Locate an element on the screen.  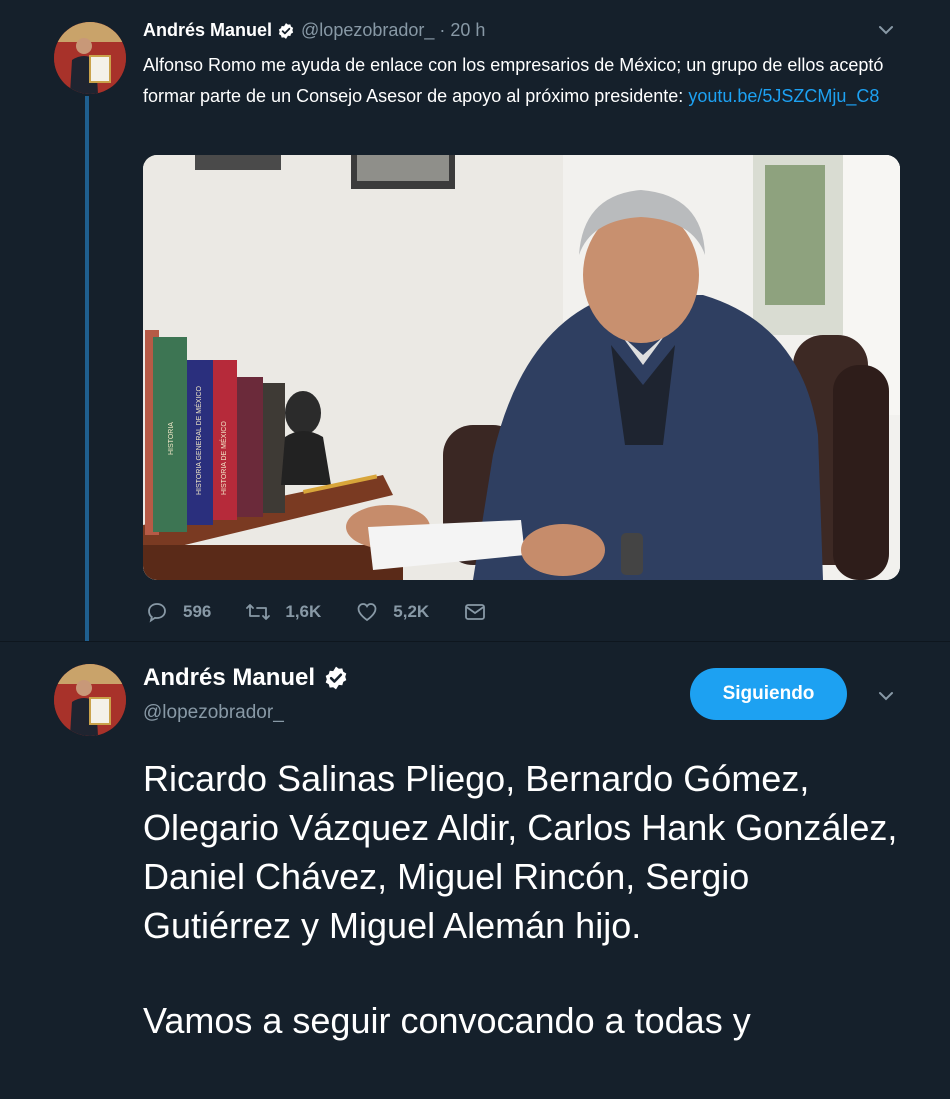
retweet-icon is located at coordinates (258, 612).